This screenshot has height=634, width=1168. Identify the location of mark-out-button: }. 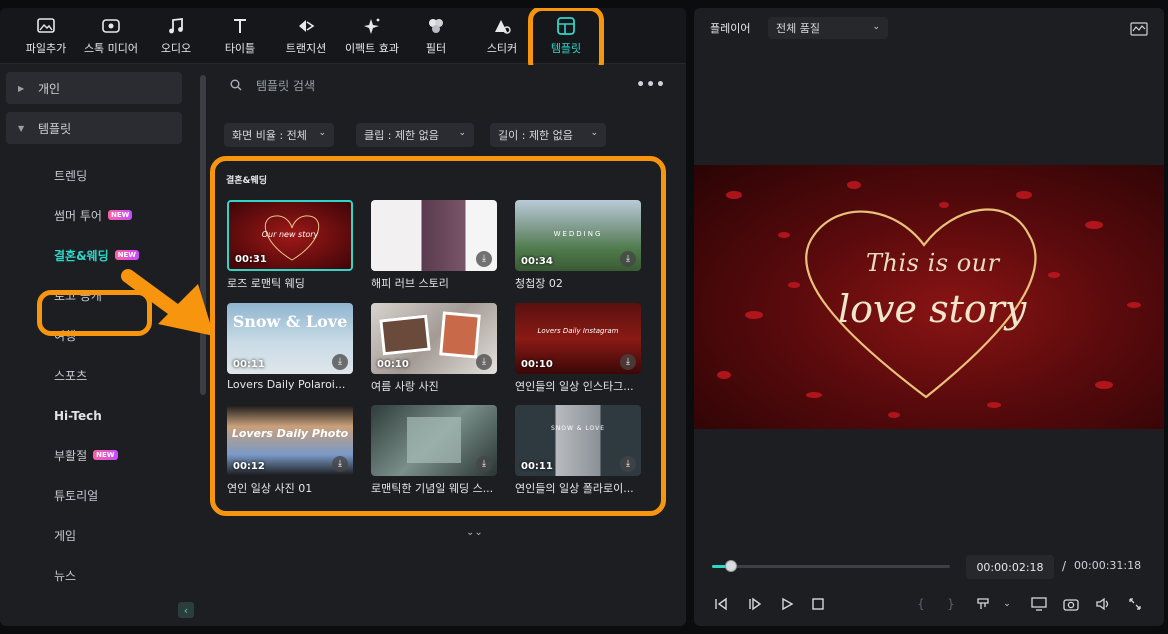
(951, 604).